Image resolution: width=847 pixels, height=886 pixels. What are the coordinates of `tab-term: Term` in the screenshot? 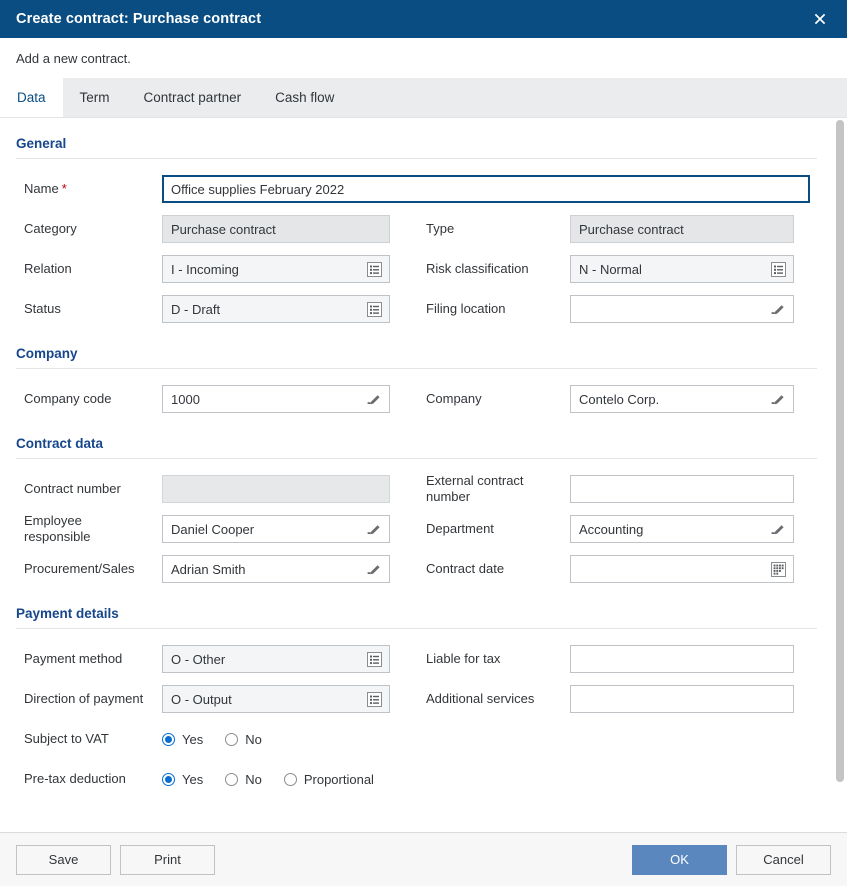 It's located at (95, 97).